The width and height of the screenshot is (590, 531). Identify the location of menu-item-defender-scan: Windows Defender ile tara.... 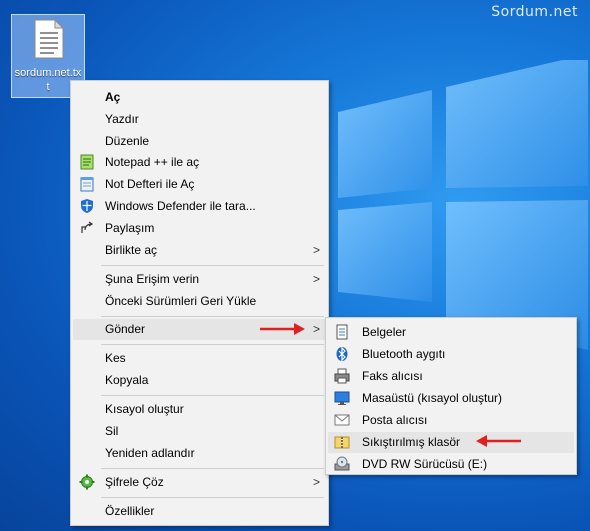
(199, 206).